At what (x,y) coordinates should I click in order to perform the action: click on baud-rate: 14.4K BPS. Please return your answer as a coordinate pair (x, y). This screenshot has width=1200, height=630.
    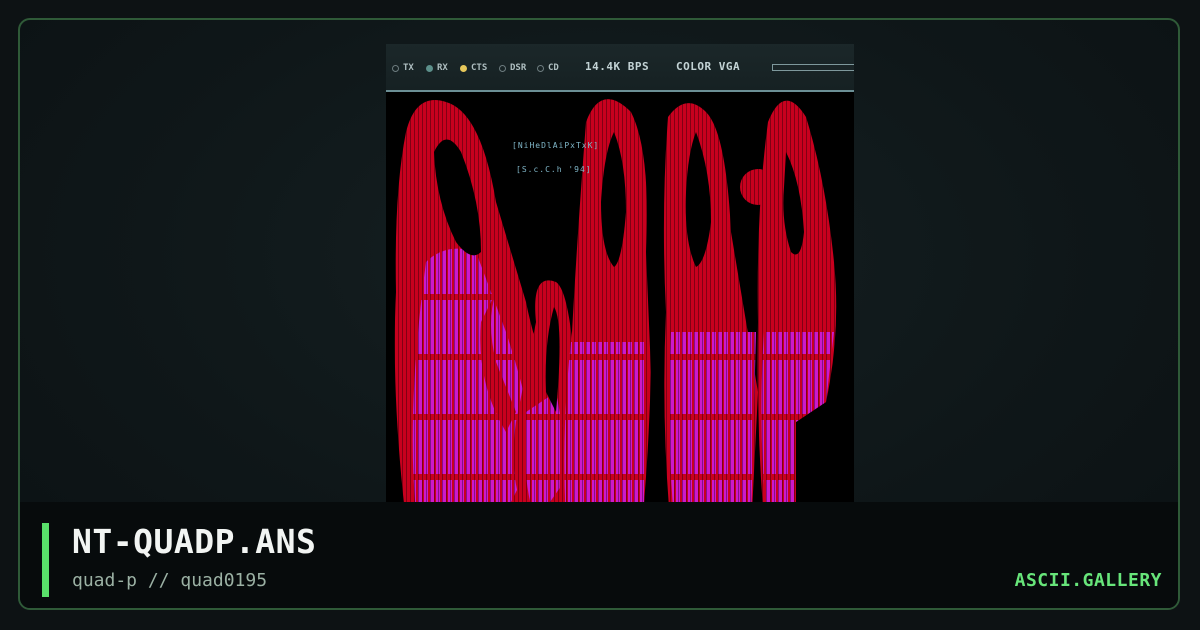
    Looking at the image, I should click on (617, 66).